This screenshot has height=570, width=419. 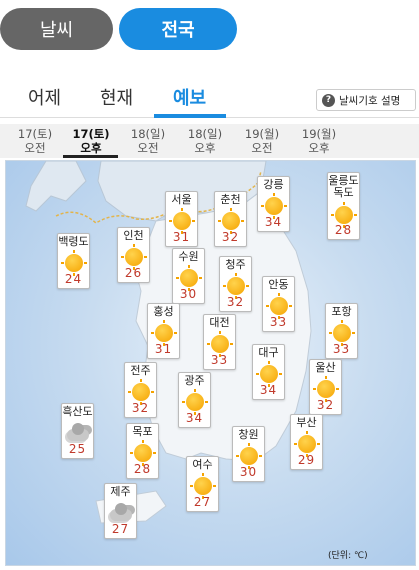 I want to click on city-name: 울산, so click(x=325, y=367).